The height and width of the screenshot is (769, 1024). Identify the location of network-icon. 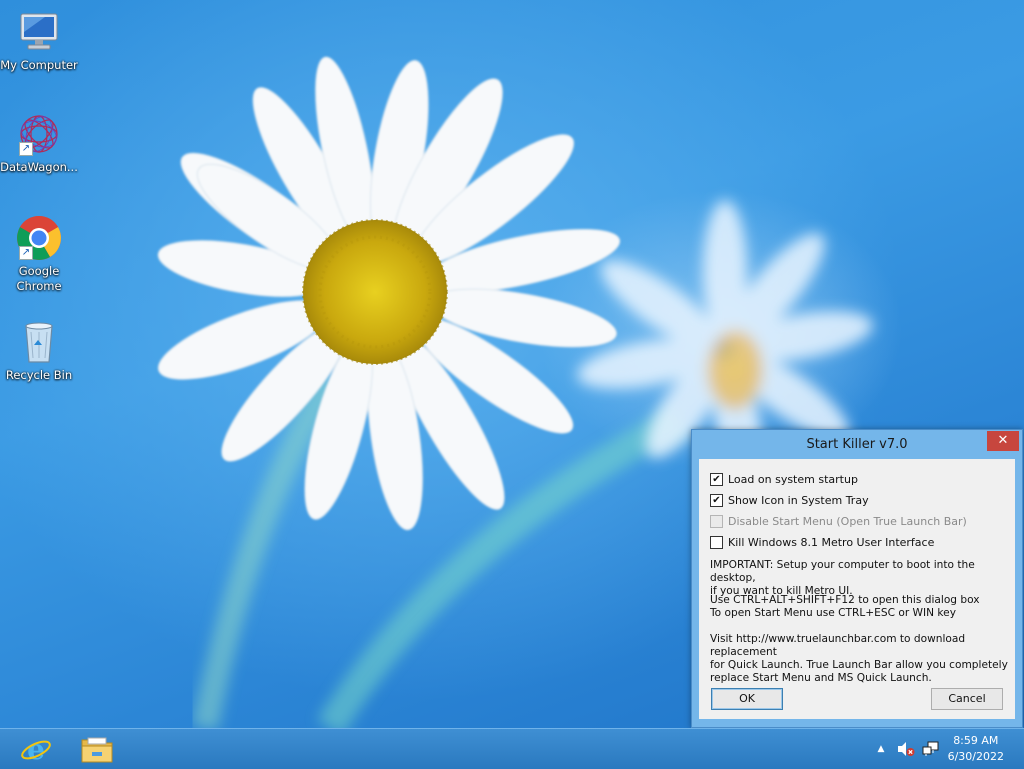
(930, 748).